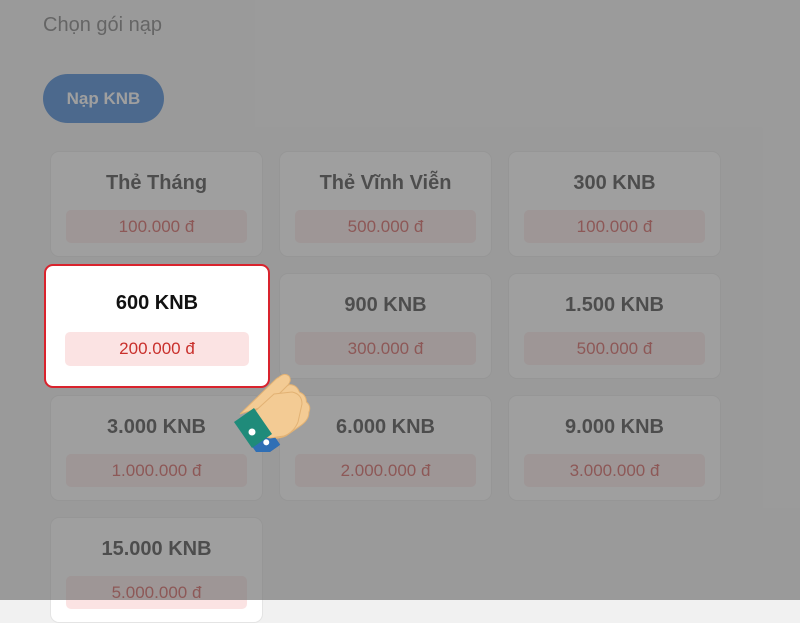 Image resolution: width=800 pixels, height=623 pixels. I want to click on pointing-hand-icon, so click(272, 412).